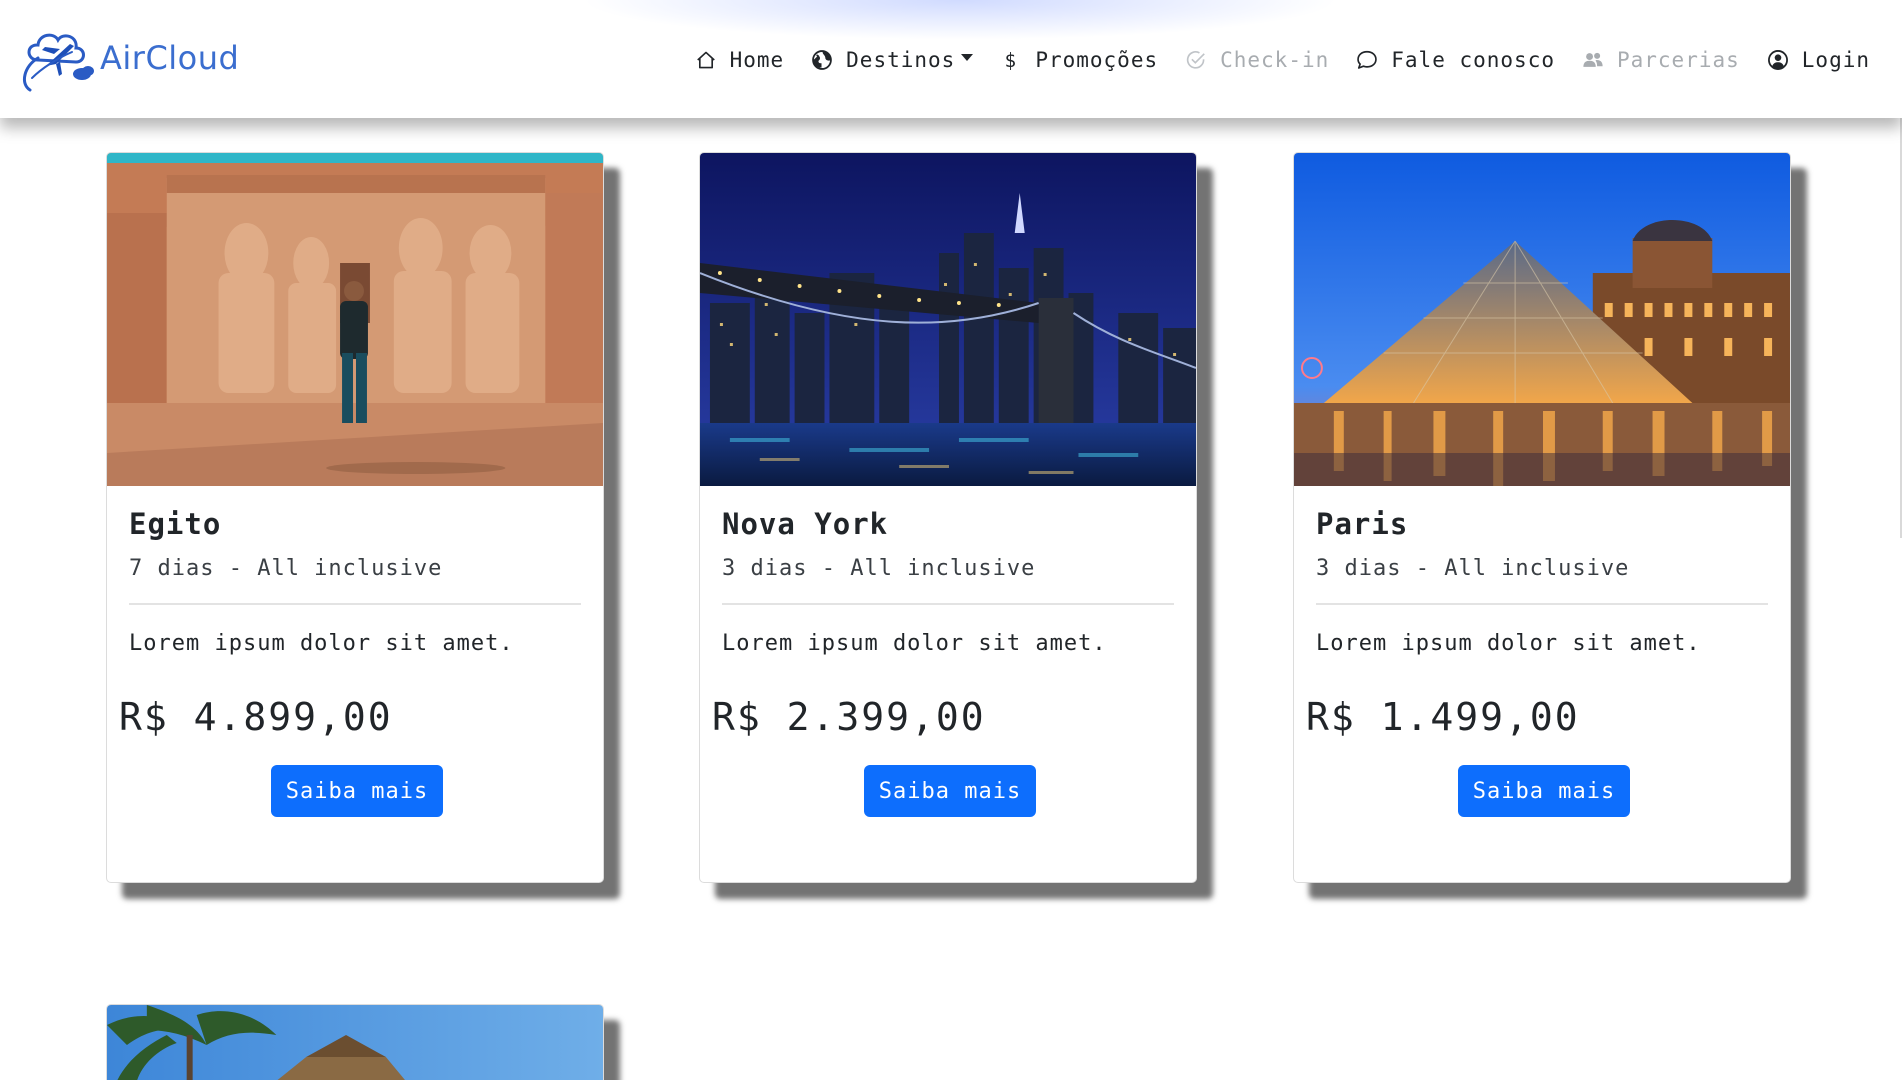  I want to click on card-subtitle: 7 dias - All inclusive, so click(286, 568).